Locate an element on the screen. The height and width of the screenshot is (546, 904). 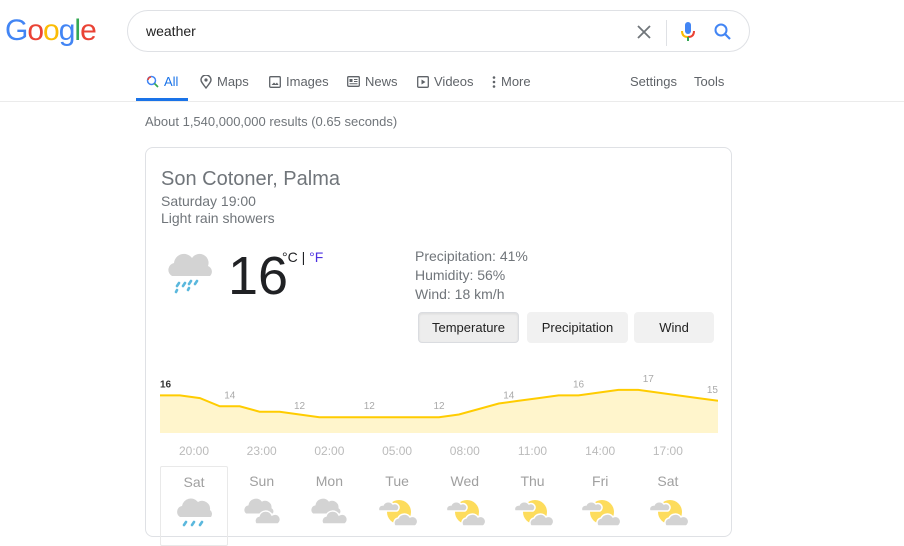
precipitation-value: Precipitation: 41% is located at coordinates (471, 256).